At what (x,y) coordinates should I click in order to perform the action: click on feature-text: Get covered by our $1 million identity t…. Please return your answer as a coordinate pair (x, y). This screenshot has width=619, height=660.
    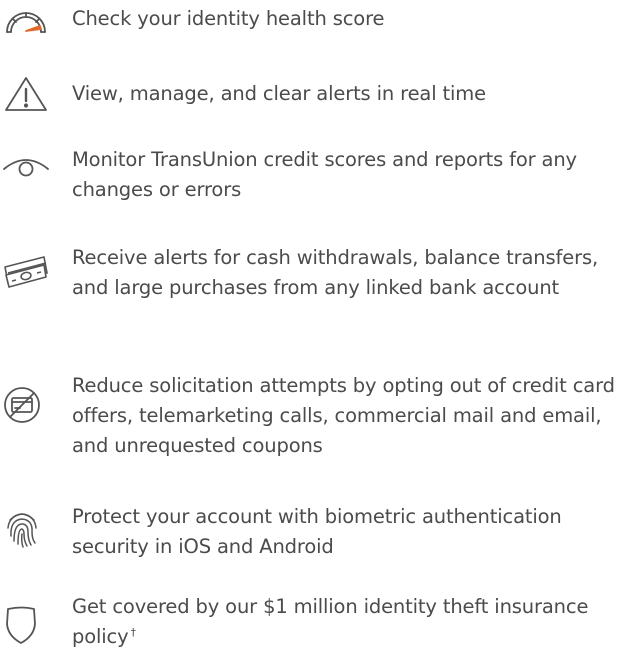
    Looking at the image, I should click on (344, 622).